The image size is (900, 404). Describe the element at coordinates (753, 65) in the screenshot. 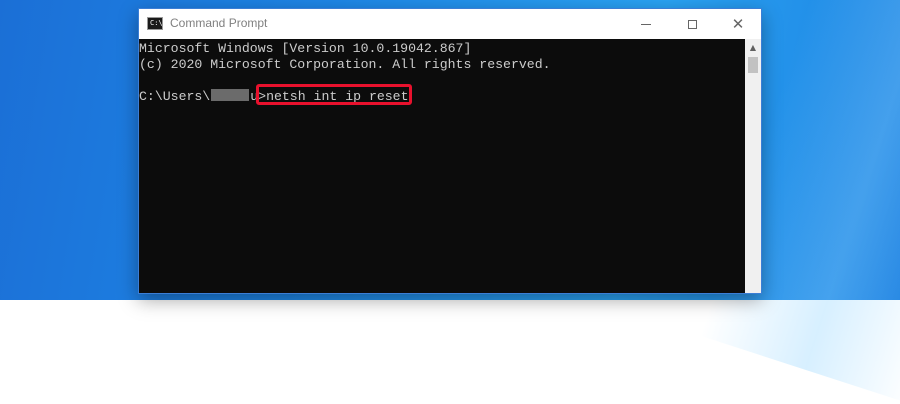

I see `scroll-thumb` at that location.